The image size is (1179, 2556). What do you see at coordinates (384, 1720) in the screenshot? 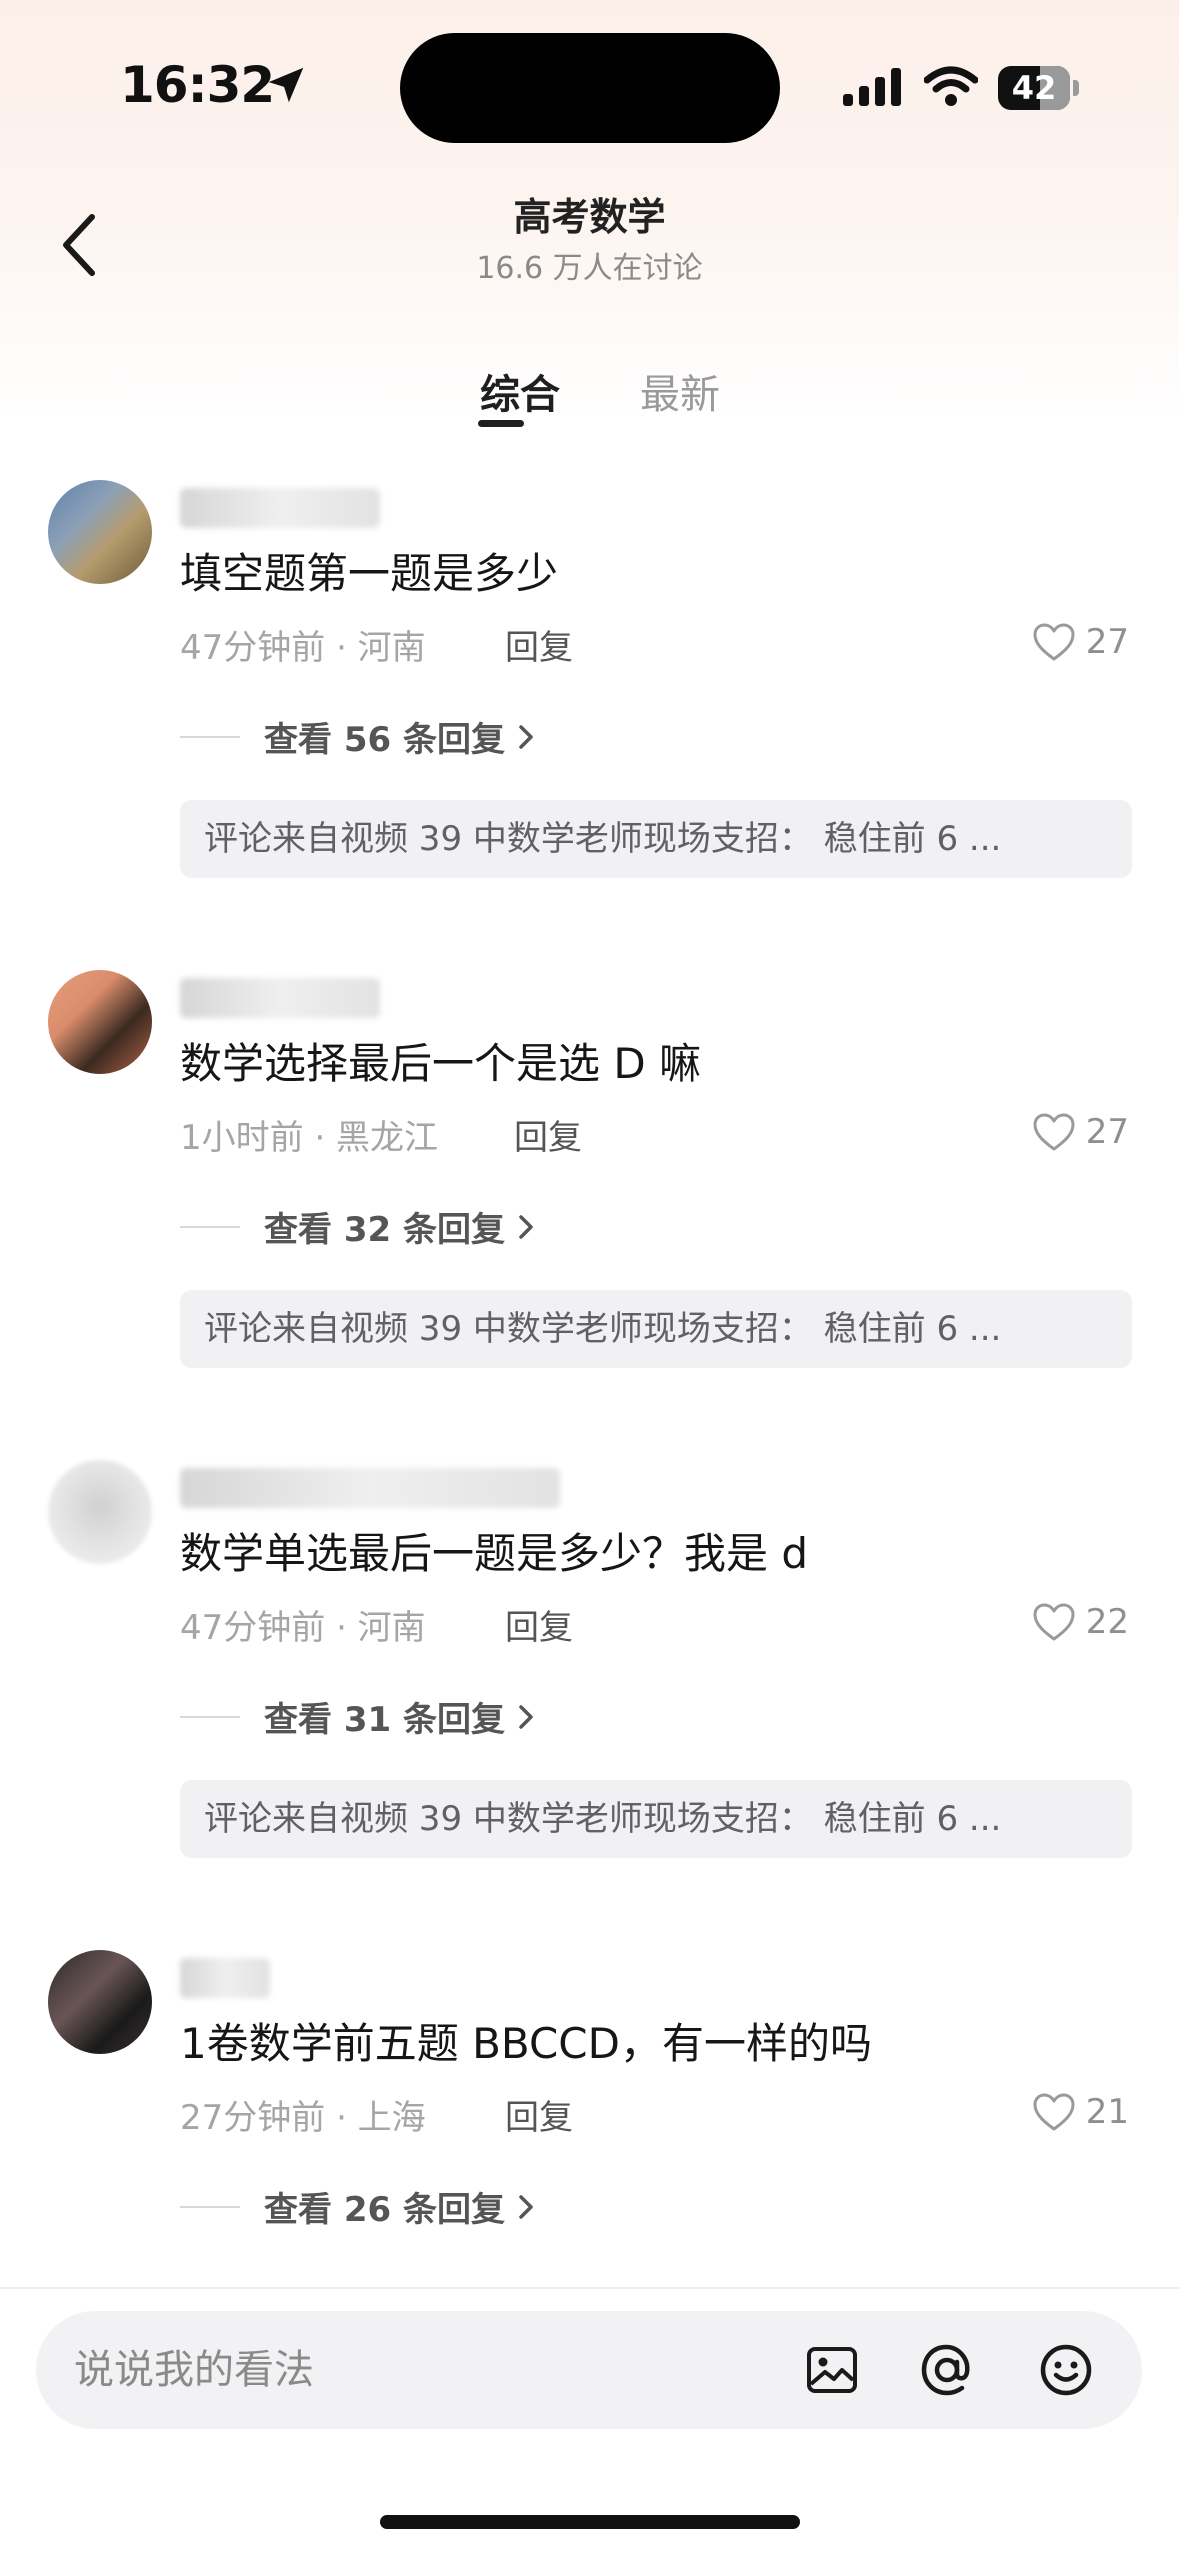
I see `view-replies-label: 查看 31 条回复` at bounding box center [384, 1720].